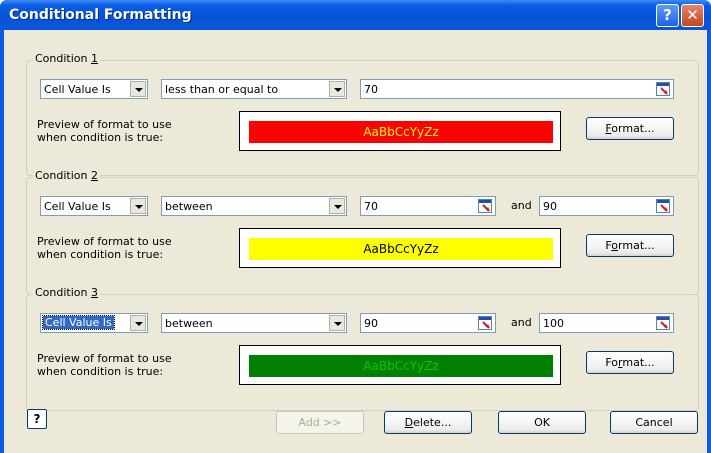 The image size is (711, 453). I want to click on condition-2-value1-text: 70, so click(371, 206).